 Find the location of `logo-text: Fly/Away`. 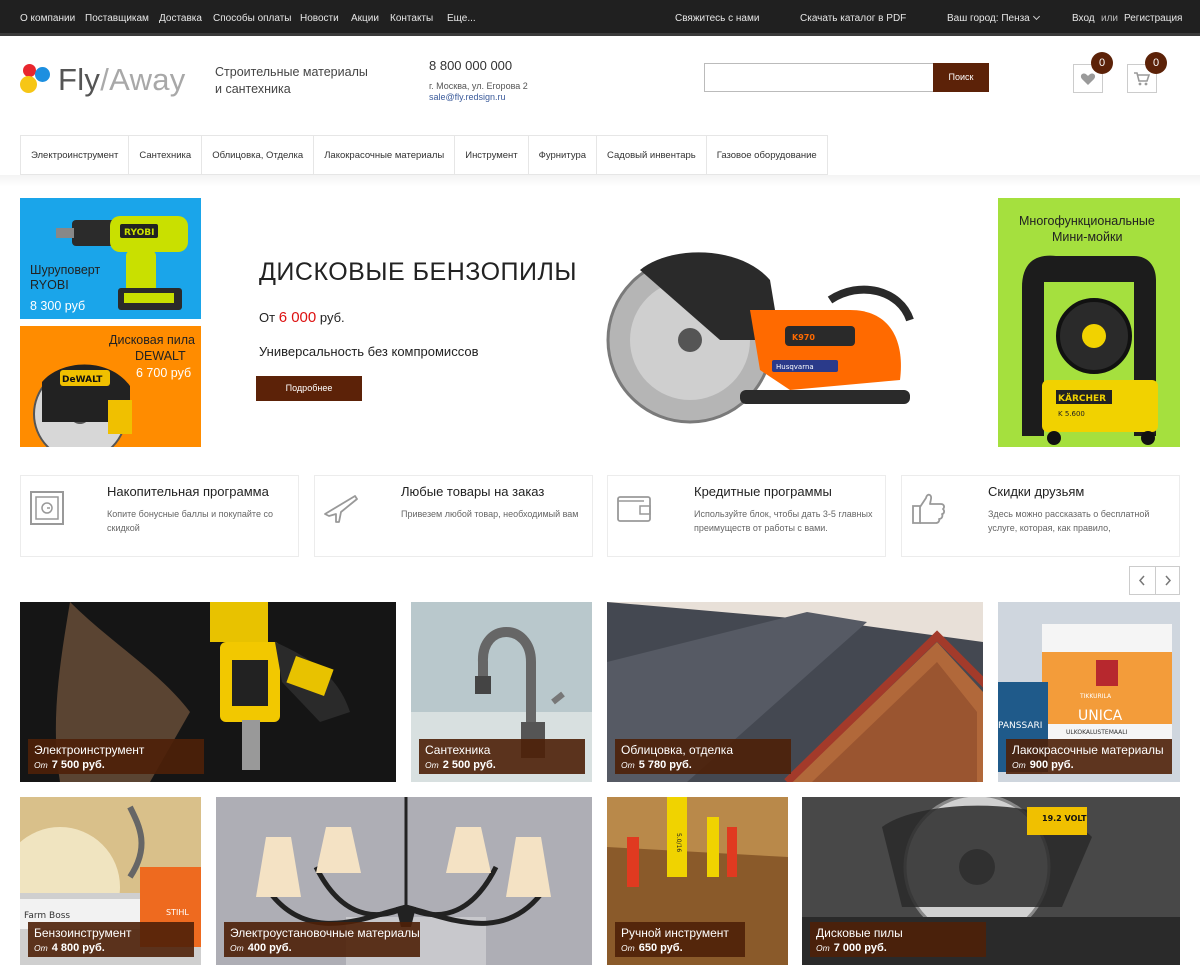

logo-text: Fly/Away is located at coordinates (122, 80).